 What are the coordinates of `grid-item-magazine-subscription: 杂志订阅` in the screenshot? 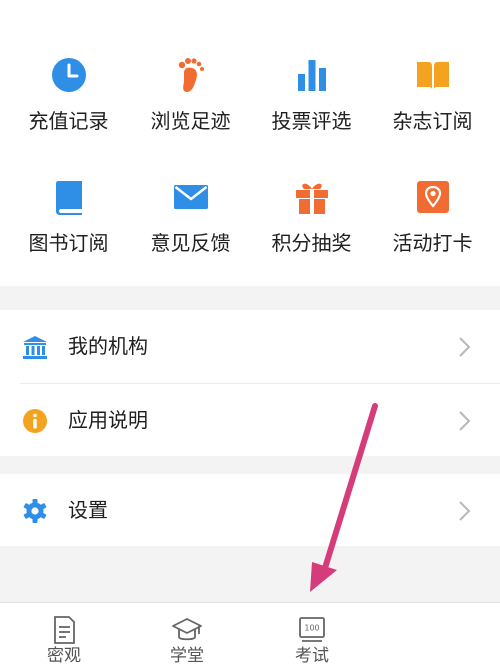 It's located at (432, 89).